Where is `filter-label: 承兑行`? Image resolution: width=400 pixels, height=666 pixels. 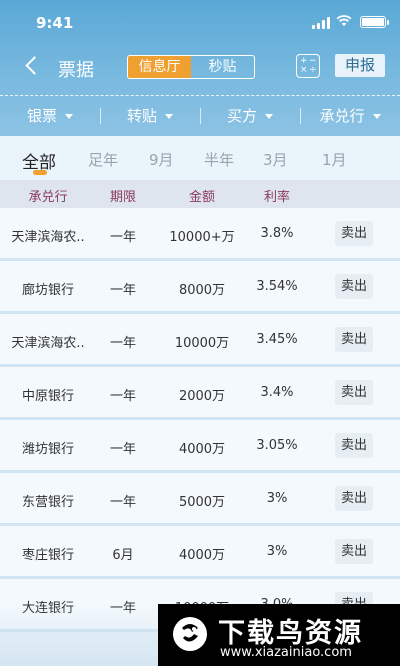 filter-label: 承兑行 is located at coordinates (342, 116).